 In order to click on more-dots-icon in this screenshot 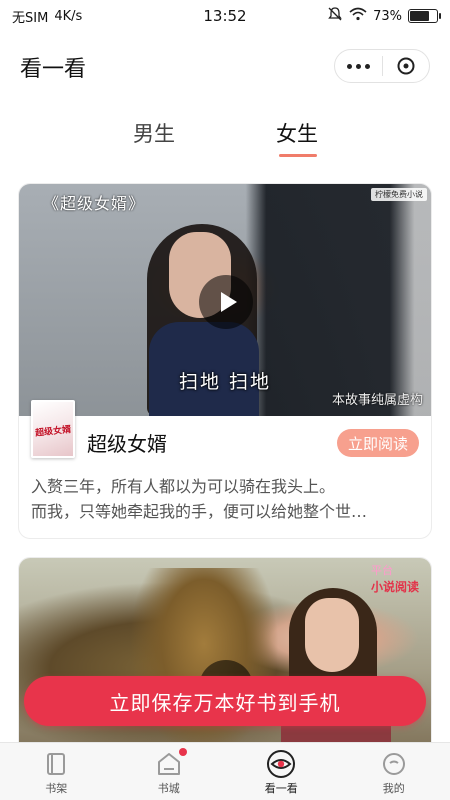, I will do `click(358, 66)`.